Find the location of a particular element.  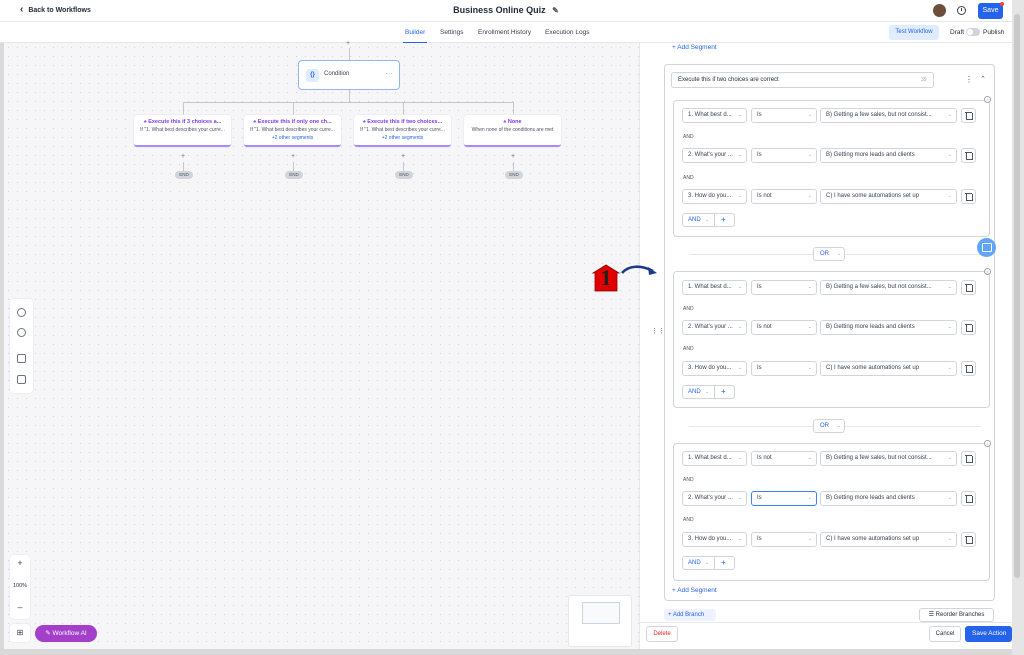

end-pill: END is located at coordinates (514, 175).